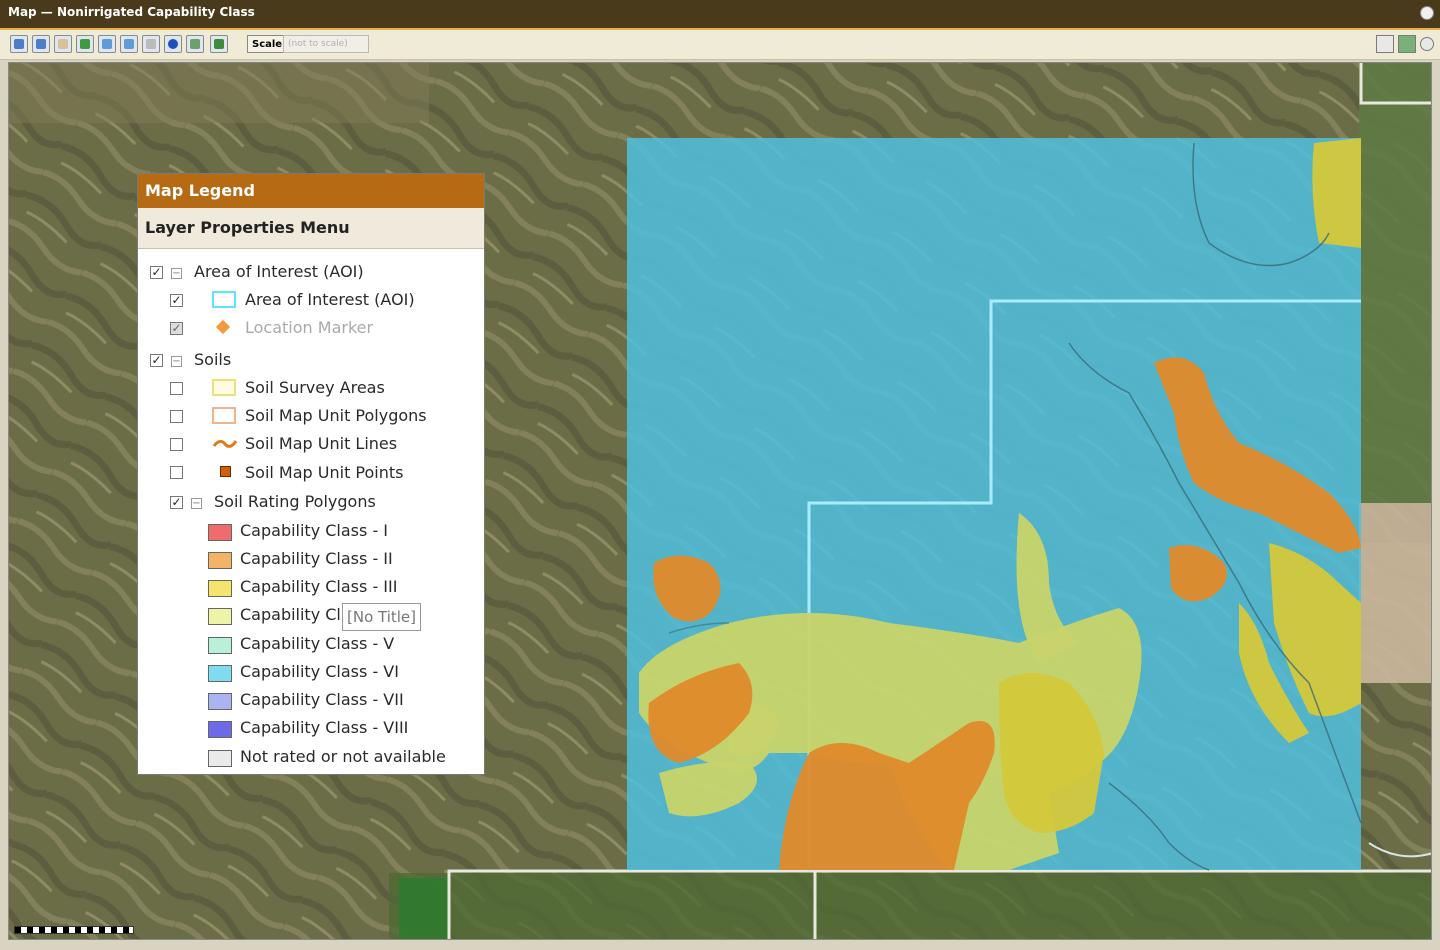 The height and width of the screenshot is (950, 1440). What do you see at coordinates (176, 388) in the screenshot?
I see `soil-survey-areas-checkbox` at bounding box center [176, 388].